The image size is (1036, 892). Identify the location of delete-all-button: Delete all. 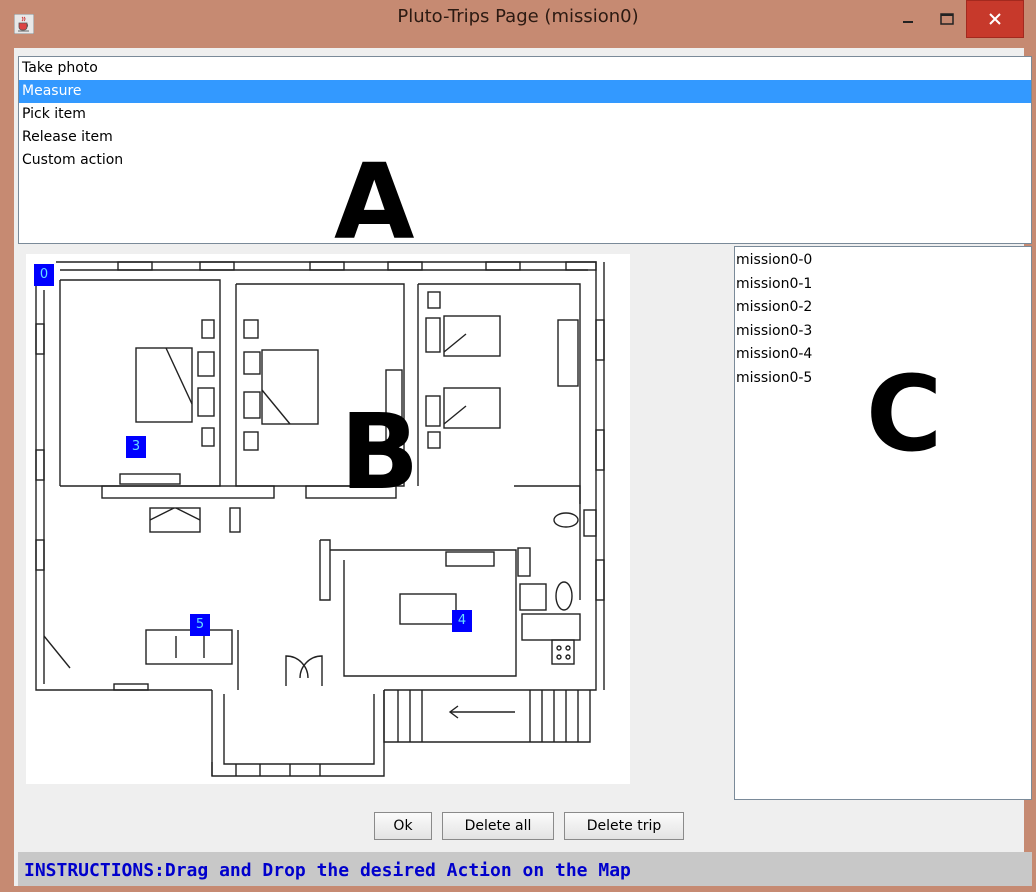
(498, 826).